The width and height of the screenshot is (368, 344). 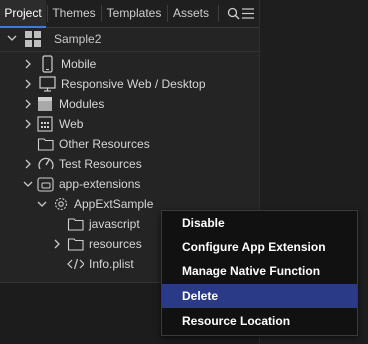 What do you see at coordinates (129, 64) in the screenshot?
I see `tree-item-mobile: Mobile` at bounding box center [129, 64].